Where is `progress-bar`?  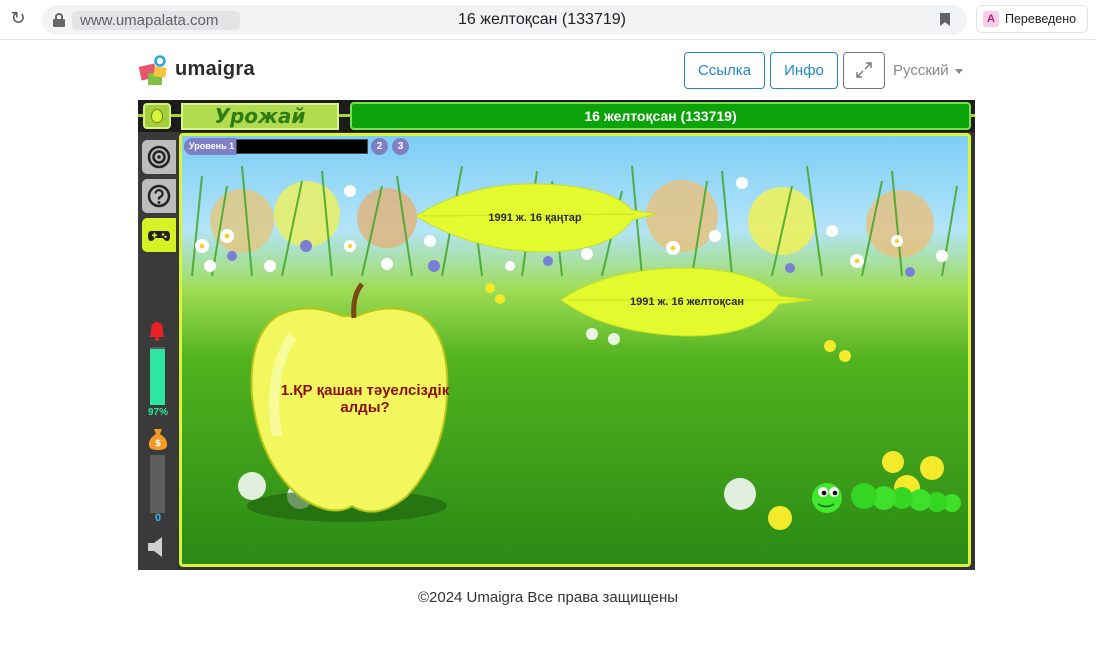
progress-bar is located at coordinates (157, 376).